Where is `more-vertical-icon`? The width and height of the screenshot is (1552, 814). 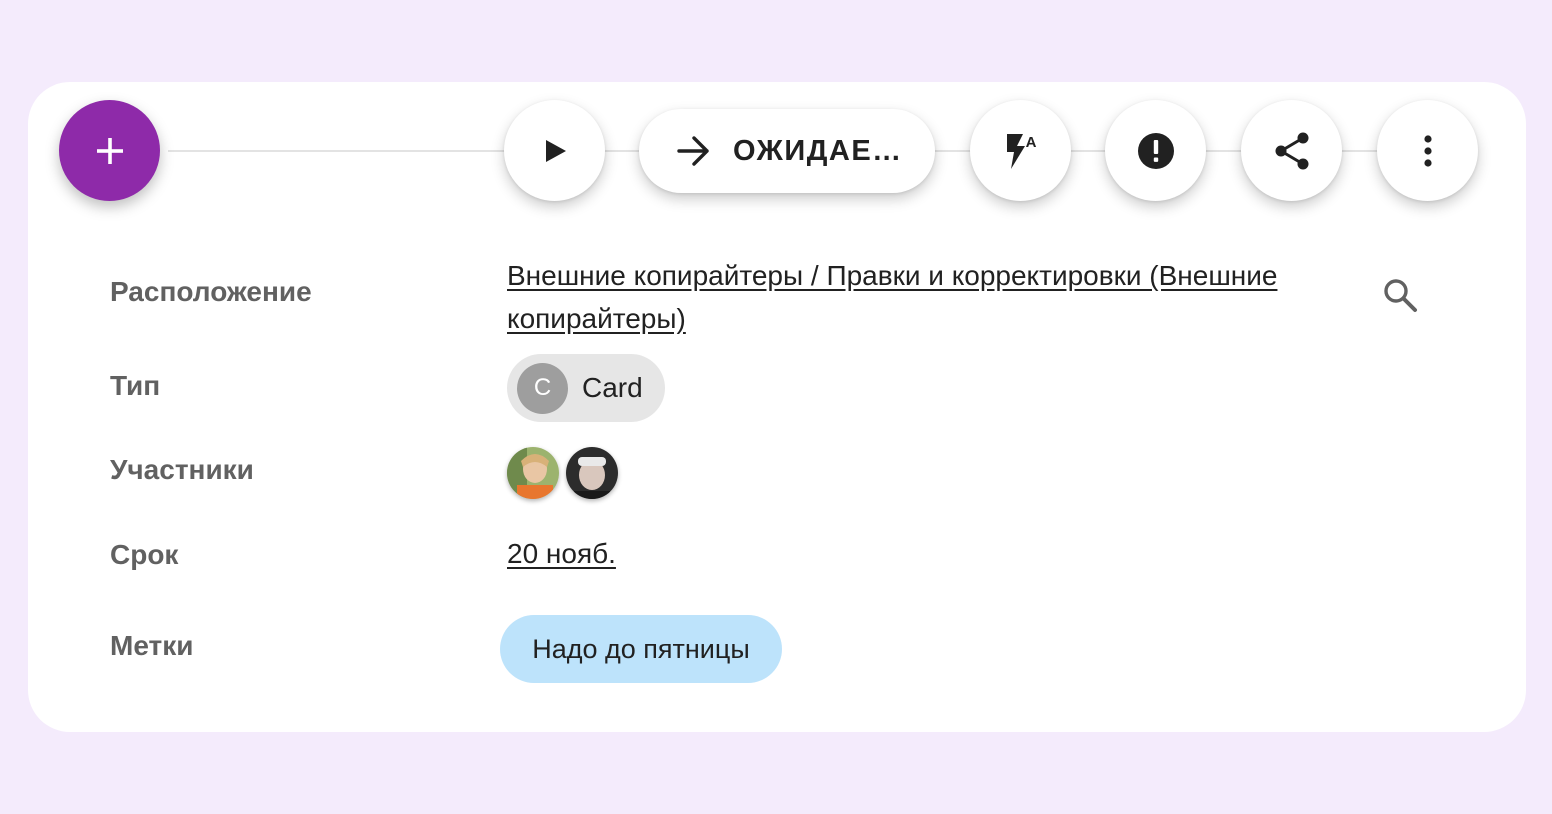
more-vertical-icon is located at coordinates (1428, 151).